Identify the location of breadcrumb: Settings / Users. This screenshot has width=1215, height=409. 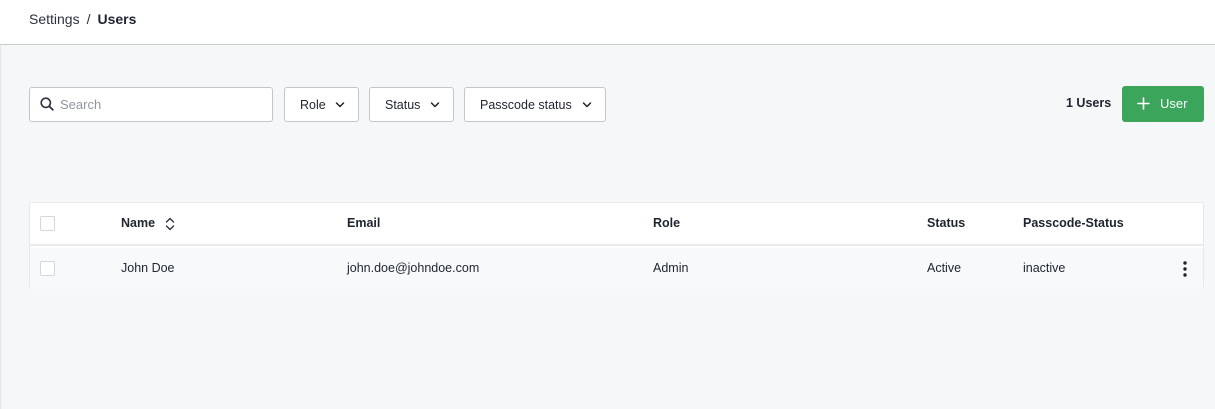
(82, 19).